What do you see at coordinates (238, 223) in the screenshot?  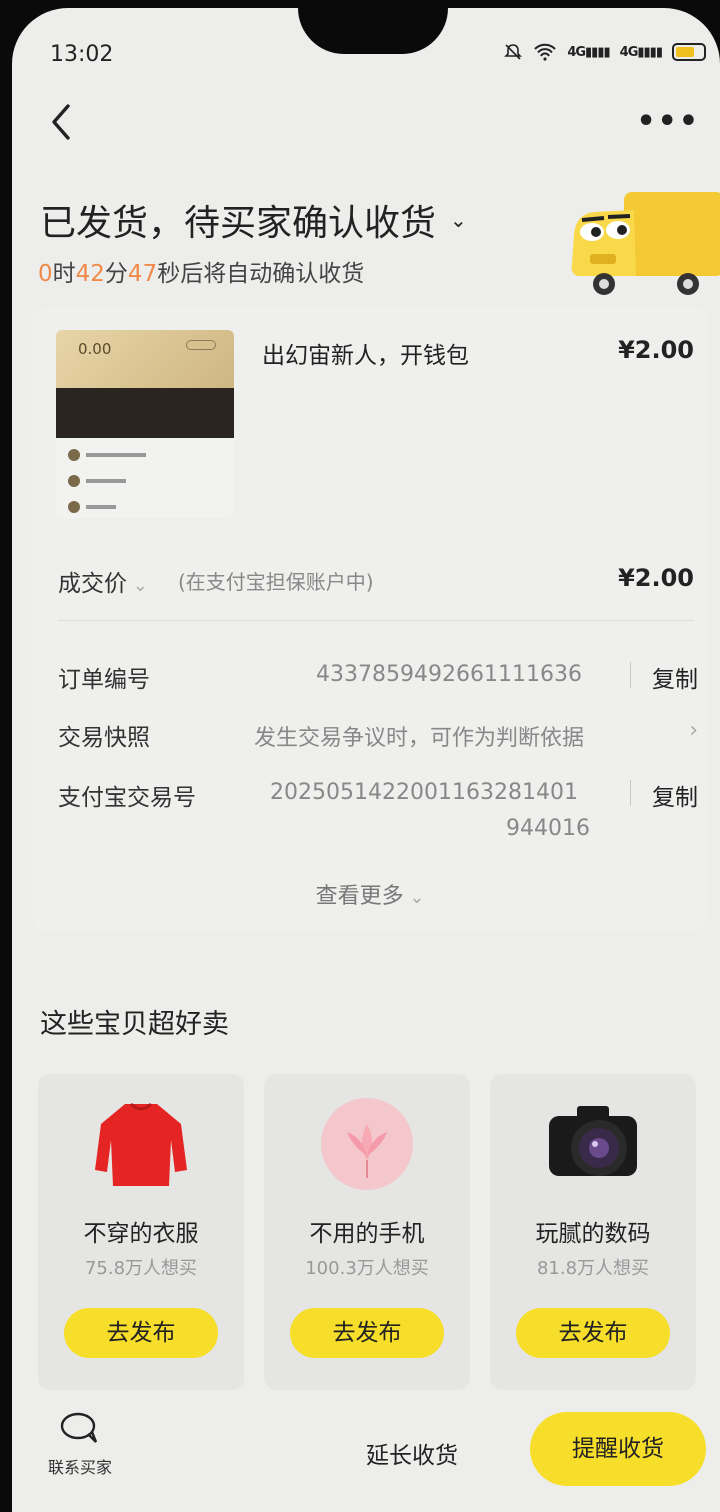 I see `order-status-text: 已发货，待买家确认收货` at bounding box center [238, 223].